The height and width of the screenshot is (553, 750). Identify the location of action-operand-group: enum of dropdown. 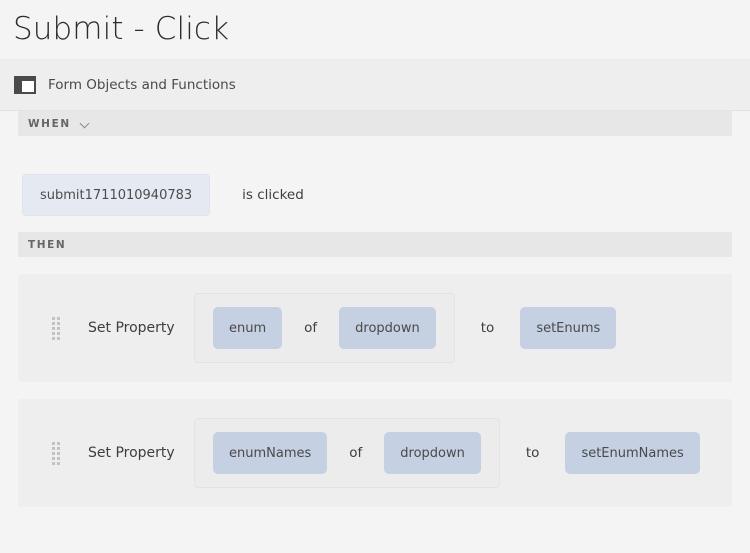
(324, 328).